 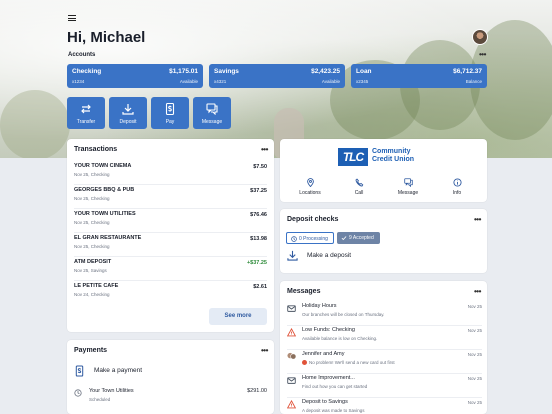 I want to click on transaction-name: ATM DEPOSIT, so click(x=93, y=262).